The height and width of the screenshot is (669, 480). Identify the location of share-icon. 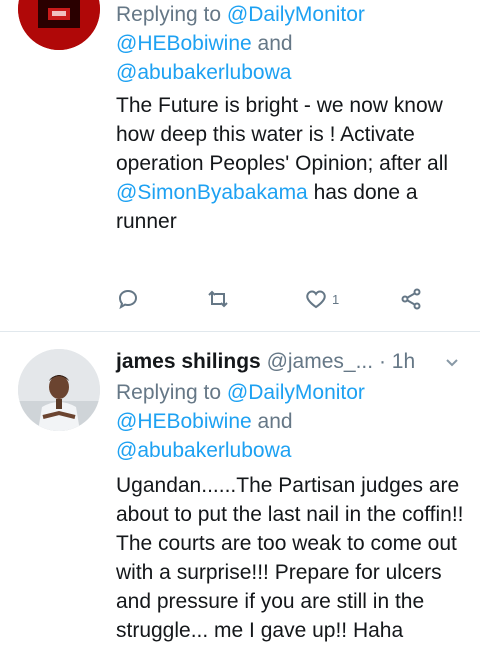
(411, 299).